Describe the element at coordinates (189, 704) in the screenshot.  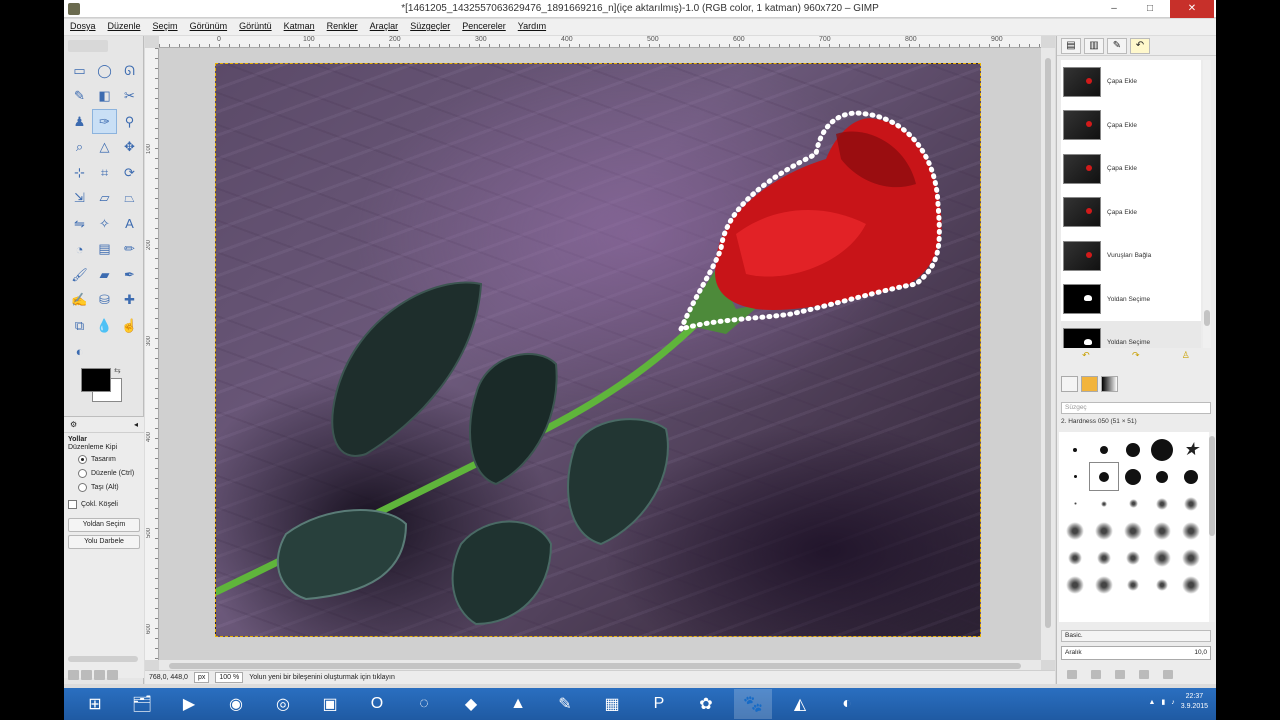
I see `media-player-icon: ▶` at that location.